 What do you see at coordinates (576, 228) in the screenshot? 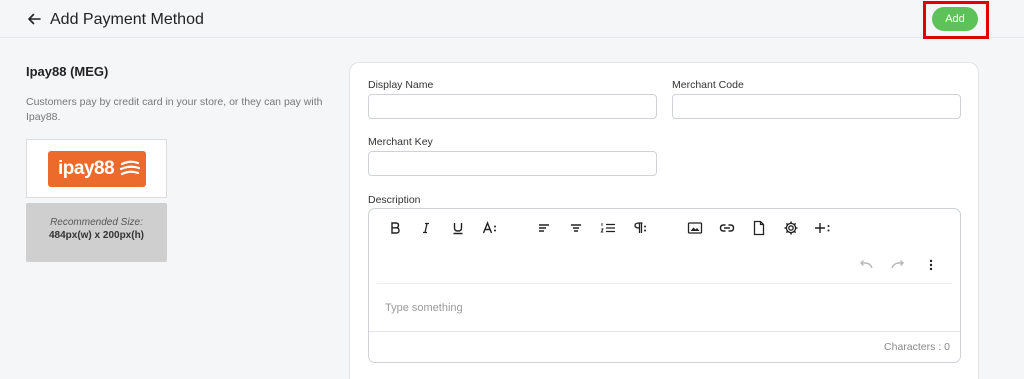
I see `align-center-icon` at bounding box center [576, 228].